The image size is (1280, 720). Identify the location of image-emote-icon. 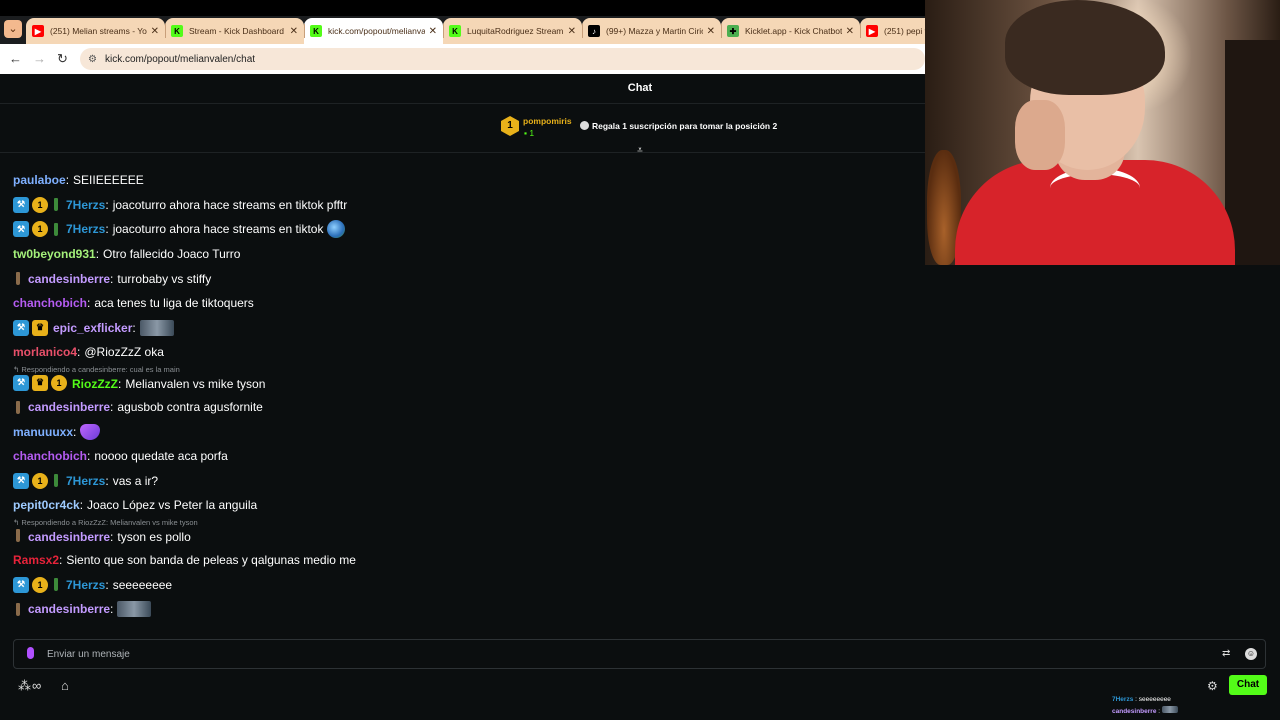
(156, 327).